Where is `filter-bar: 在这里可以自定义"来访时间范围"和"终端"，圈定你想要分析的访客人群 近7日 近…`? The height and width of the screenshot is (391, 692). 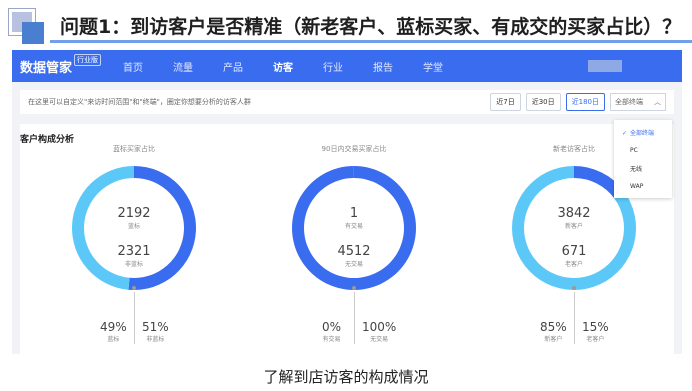 filter-bar: 在这里可以自定义"来访时间范围"和"终端"，圈定你想要分析的访客人群 近7日 近… is located at coordinates (347, 102).